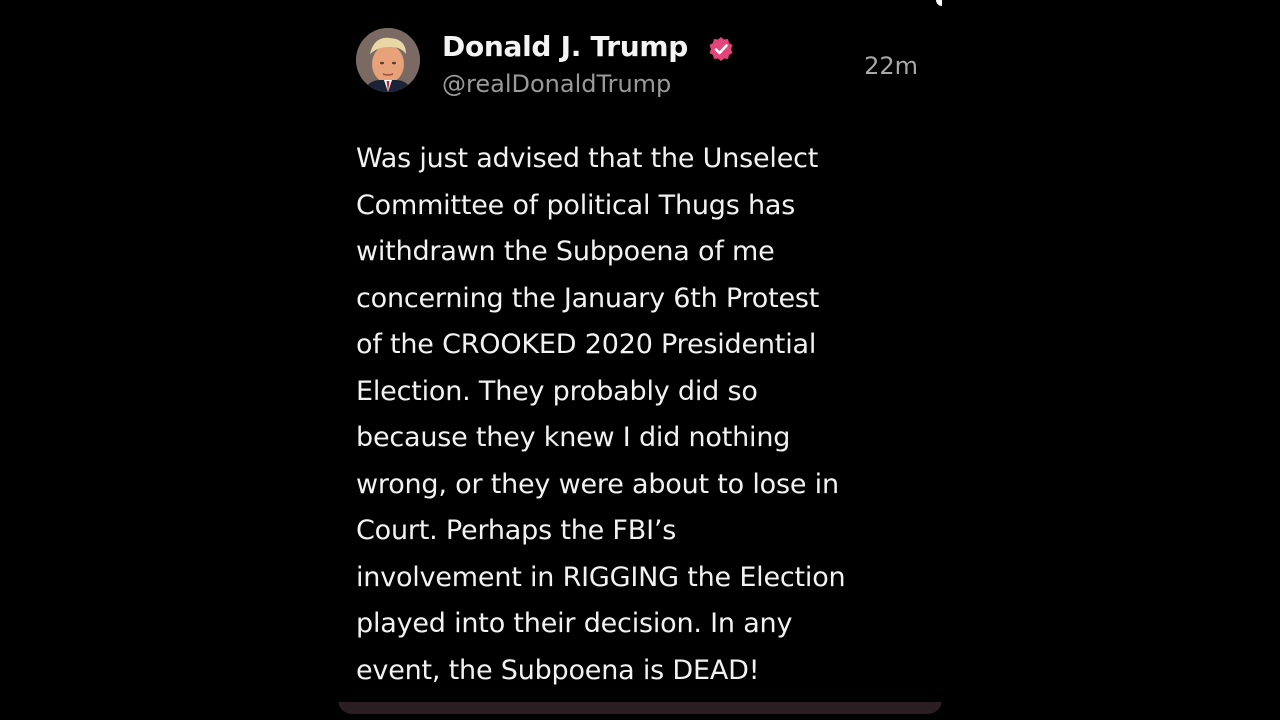  Describe the element at coordinates (565, 251) in the screenshot. I see `post-body-line: withdrawn the Subpoena of me` at that location.